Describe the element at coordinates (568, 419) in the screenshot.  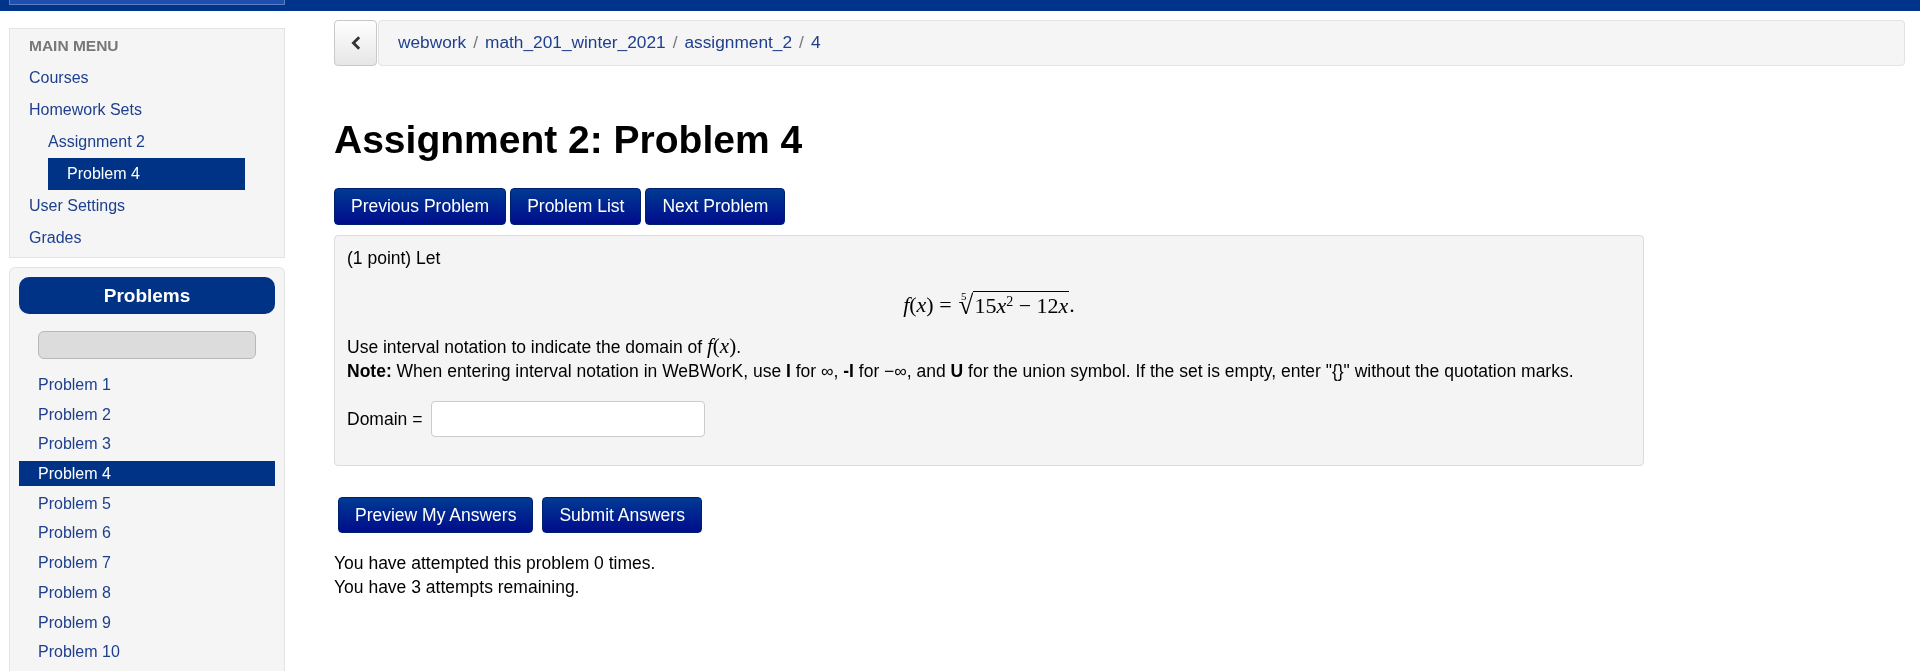
I see `answer-field` at that location.